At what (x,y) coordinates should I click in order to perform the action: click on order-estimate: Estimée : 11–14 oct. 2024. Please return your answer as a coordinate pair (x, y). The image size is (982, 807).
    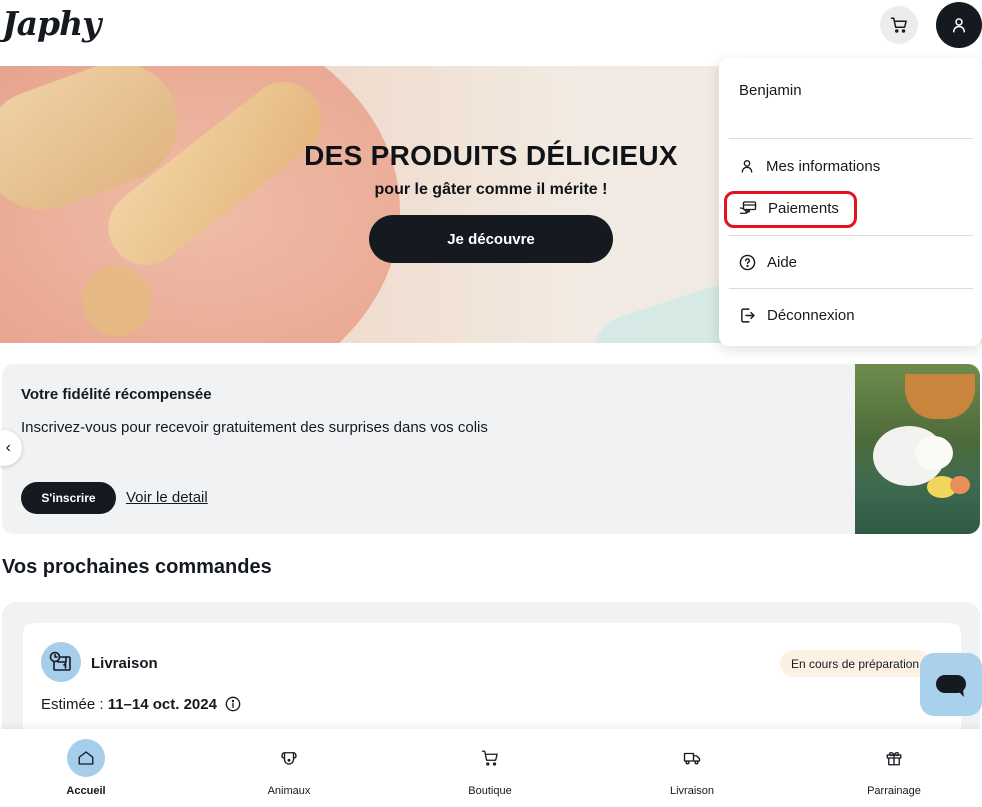
    Looking at the image, I should click on (141, 704).